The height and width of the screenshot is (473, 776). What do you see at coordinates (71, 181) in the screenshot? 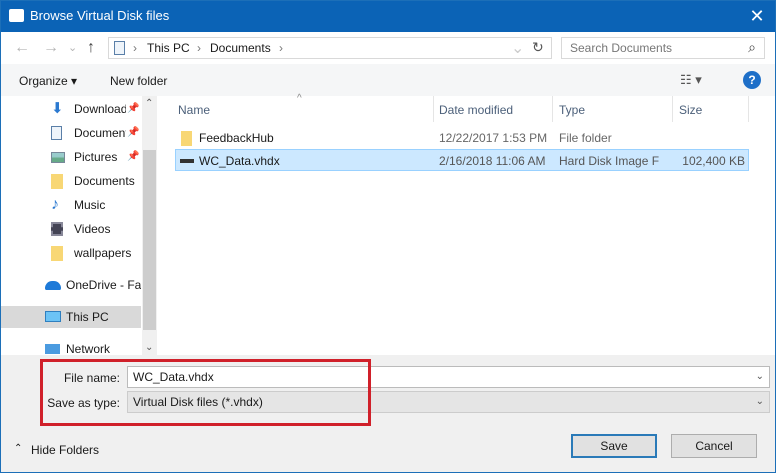
I see `sidebar-item-documents-folder: Documents` at bounding box center [71, 181].